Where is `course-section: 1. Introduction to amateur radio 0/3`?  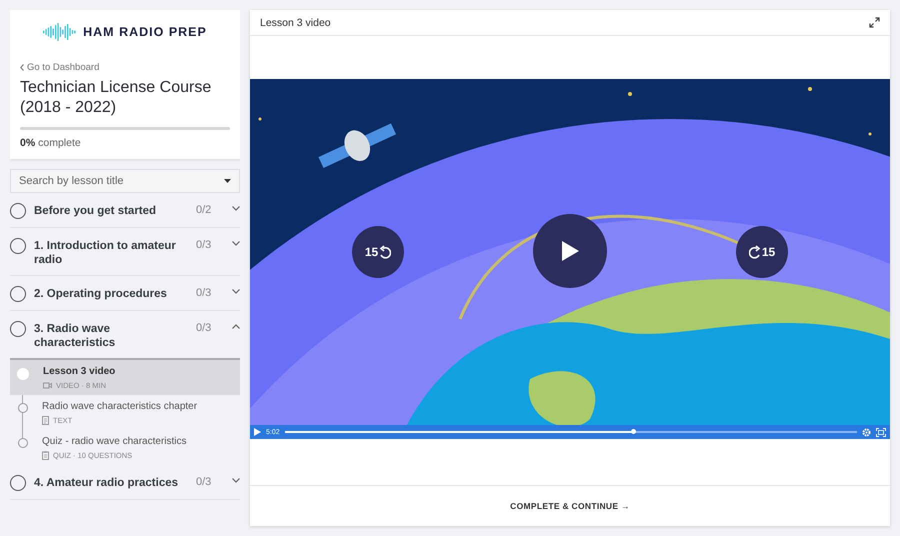
course-section: 1. Introduction to amateur radio 0/3 is located at coordinates (125, 252).